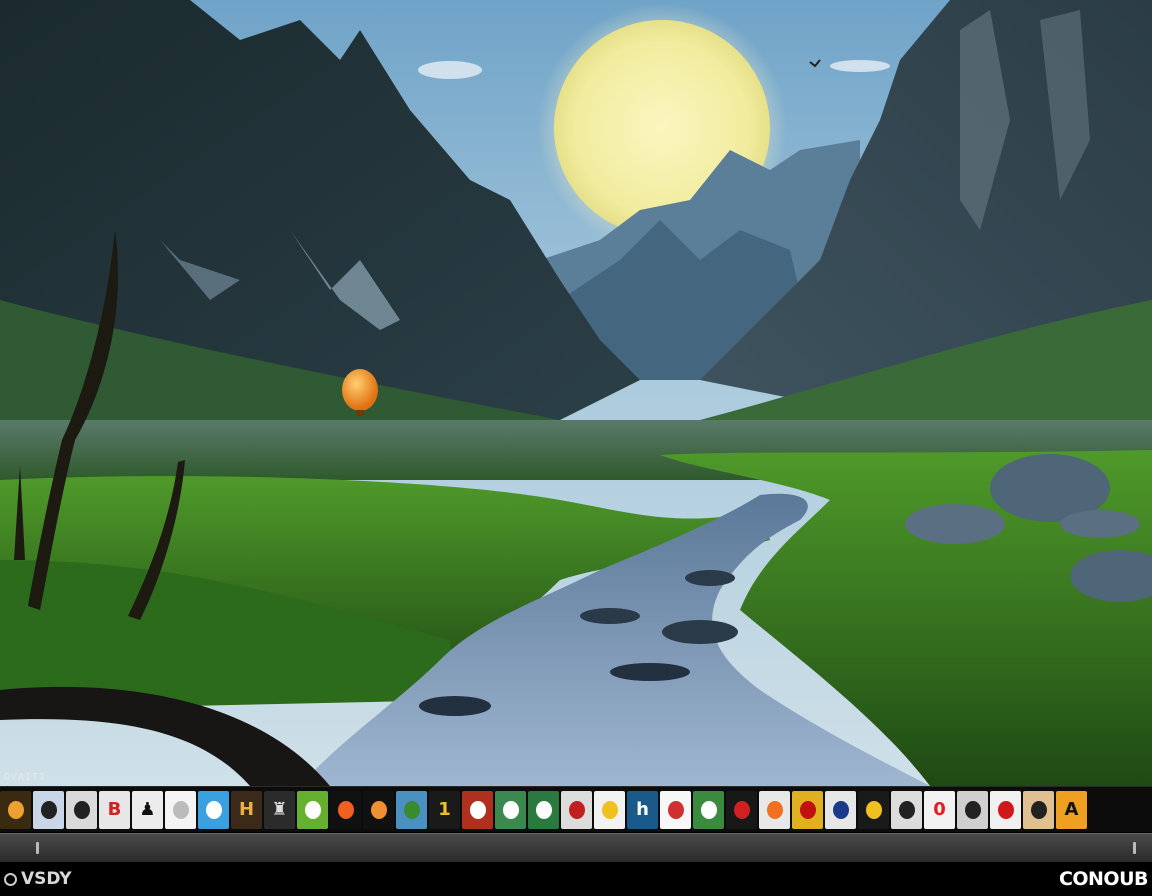 The image size is (1152, 896). I want to click on app-icon-eye, so click(840, 809).